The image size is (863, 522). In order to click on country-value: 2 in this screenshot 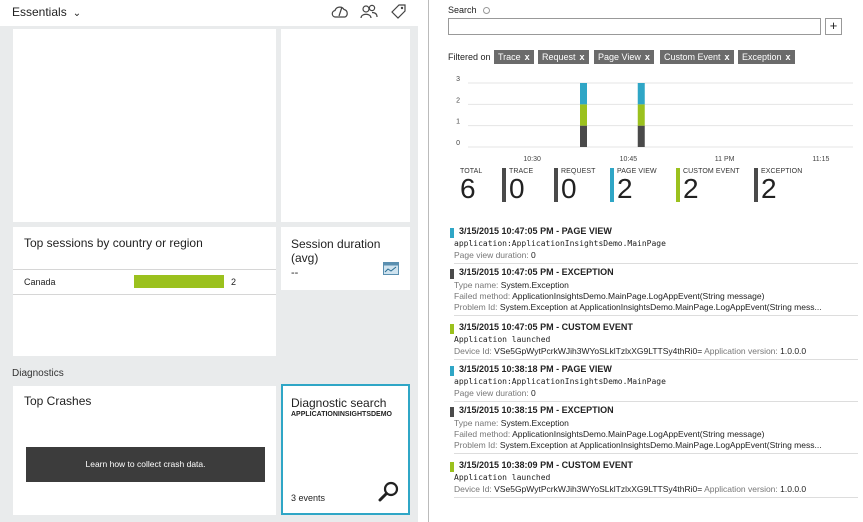, I will do `click(234, 282)`.